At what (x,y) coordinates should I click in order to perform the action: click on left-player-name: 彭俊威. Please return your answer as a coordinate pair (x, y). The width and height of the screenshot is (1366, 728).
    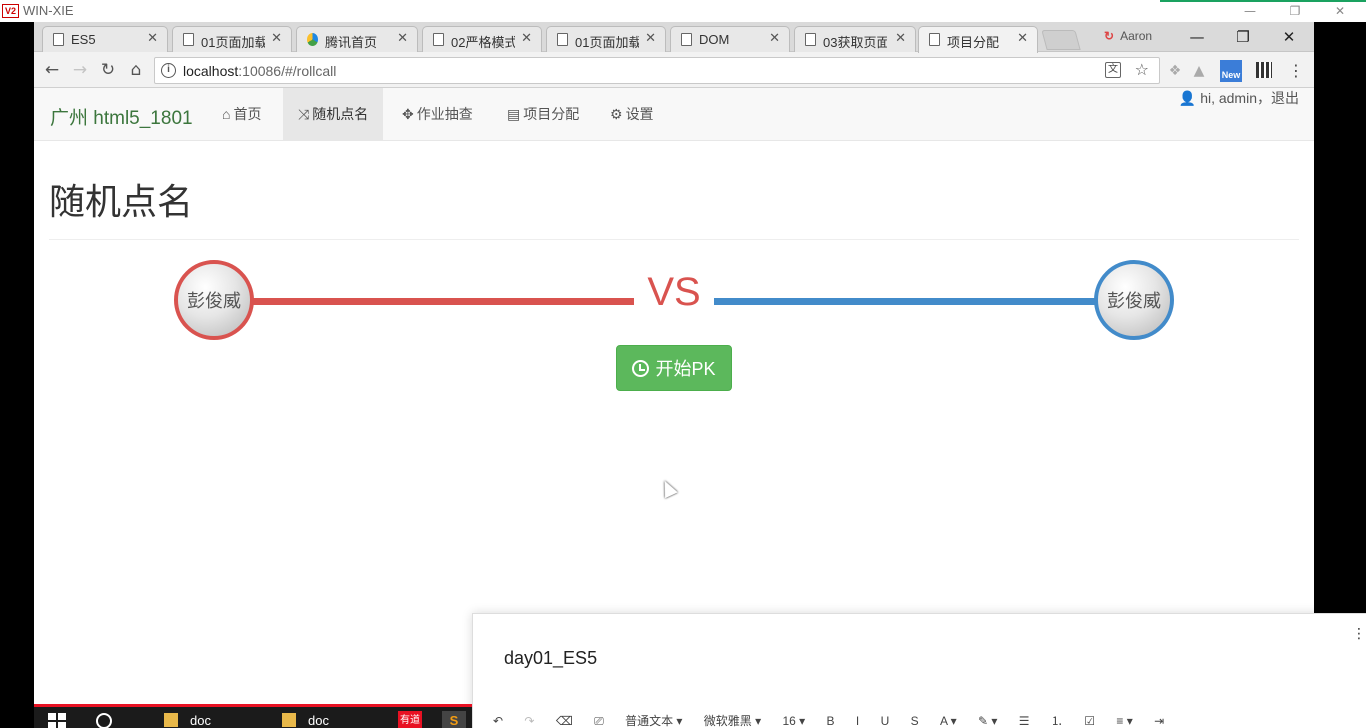
    Looking at the image, I should click on (214, 301).